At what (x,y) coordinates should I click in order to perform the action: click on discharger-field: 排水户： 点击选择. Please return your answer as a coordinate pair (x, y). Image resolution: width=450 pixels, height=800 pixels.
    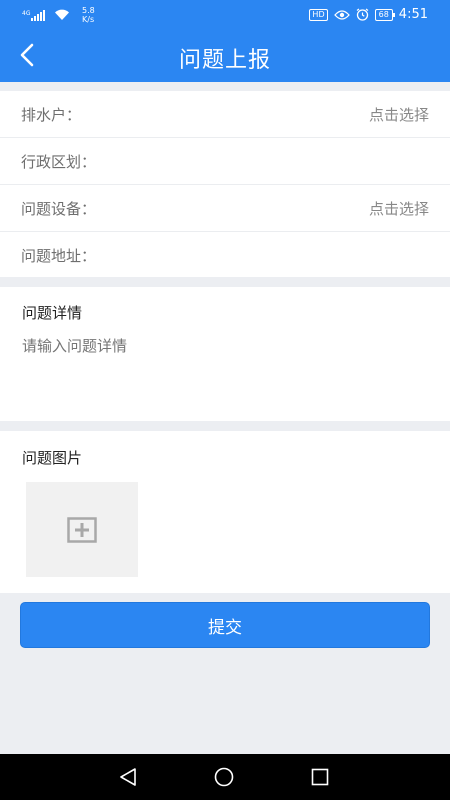
    Looking at the image, I should click on (225, 114).